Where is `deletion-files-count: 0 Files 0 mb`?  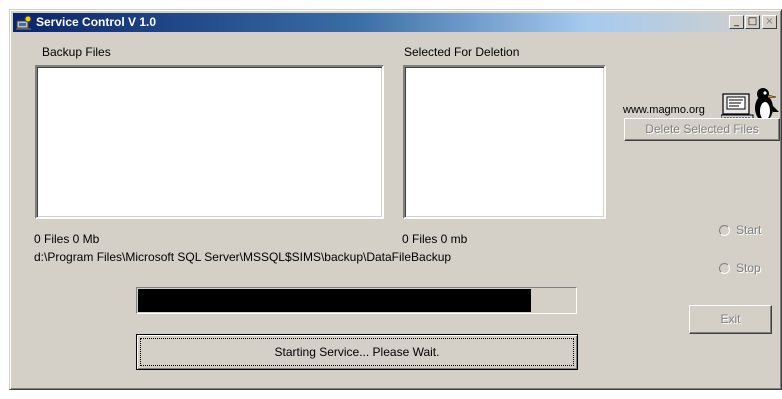 deletion-files-count: 0 Files 0 mb is located at coordinates (435, 239).